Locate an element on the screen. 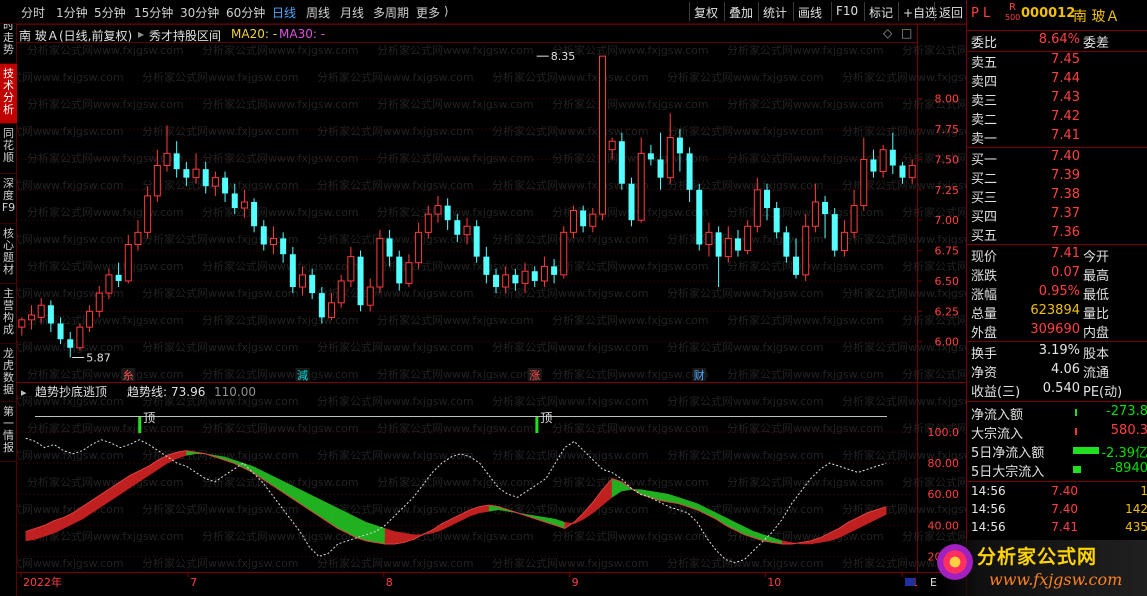 Image resolution: width=1147 pixels, height=596 pixels. toolbar-button-4: F10 is located at coordinates (846, 11).